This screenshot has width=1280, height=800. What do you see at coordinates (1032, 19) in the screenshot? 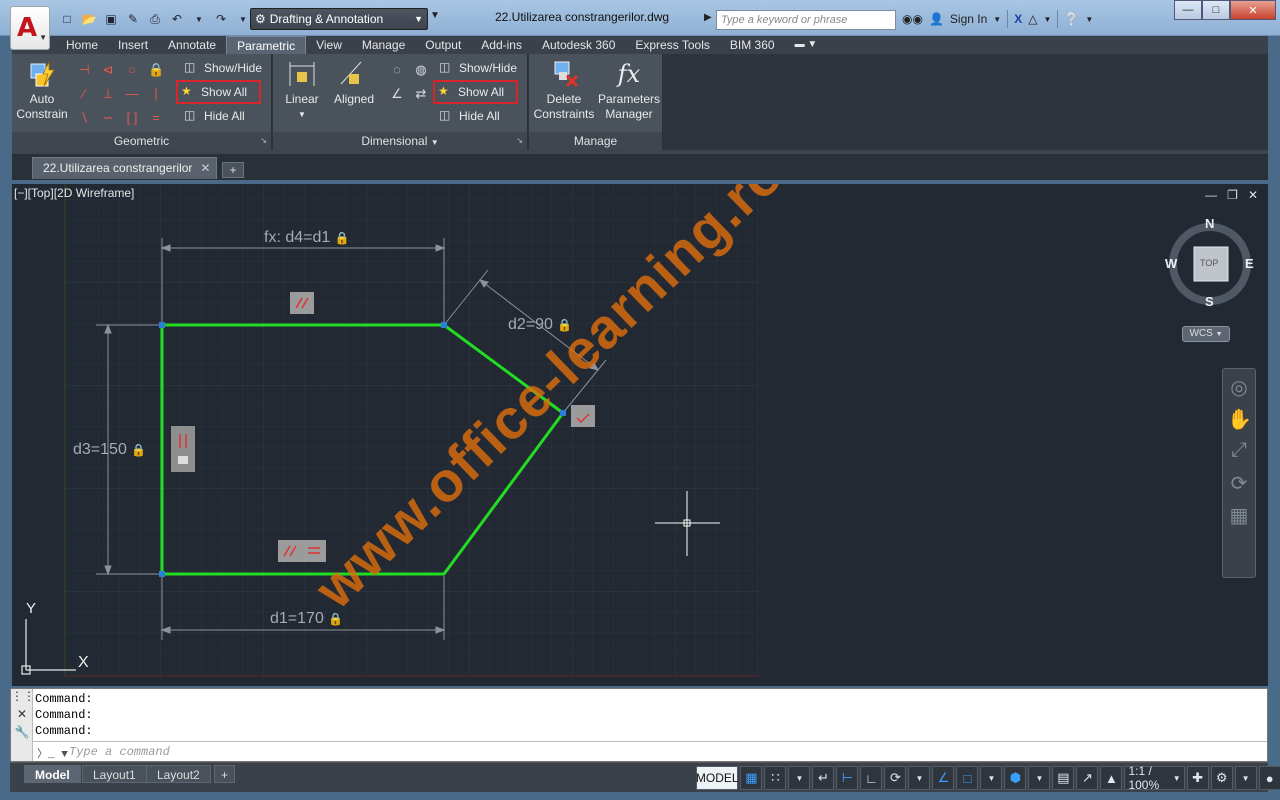
I see `a360-icon: △` at bounding box center [1032, 19].